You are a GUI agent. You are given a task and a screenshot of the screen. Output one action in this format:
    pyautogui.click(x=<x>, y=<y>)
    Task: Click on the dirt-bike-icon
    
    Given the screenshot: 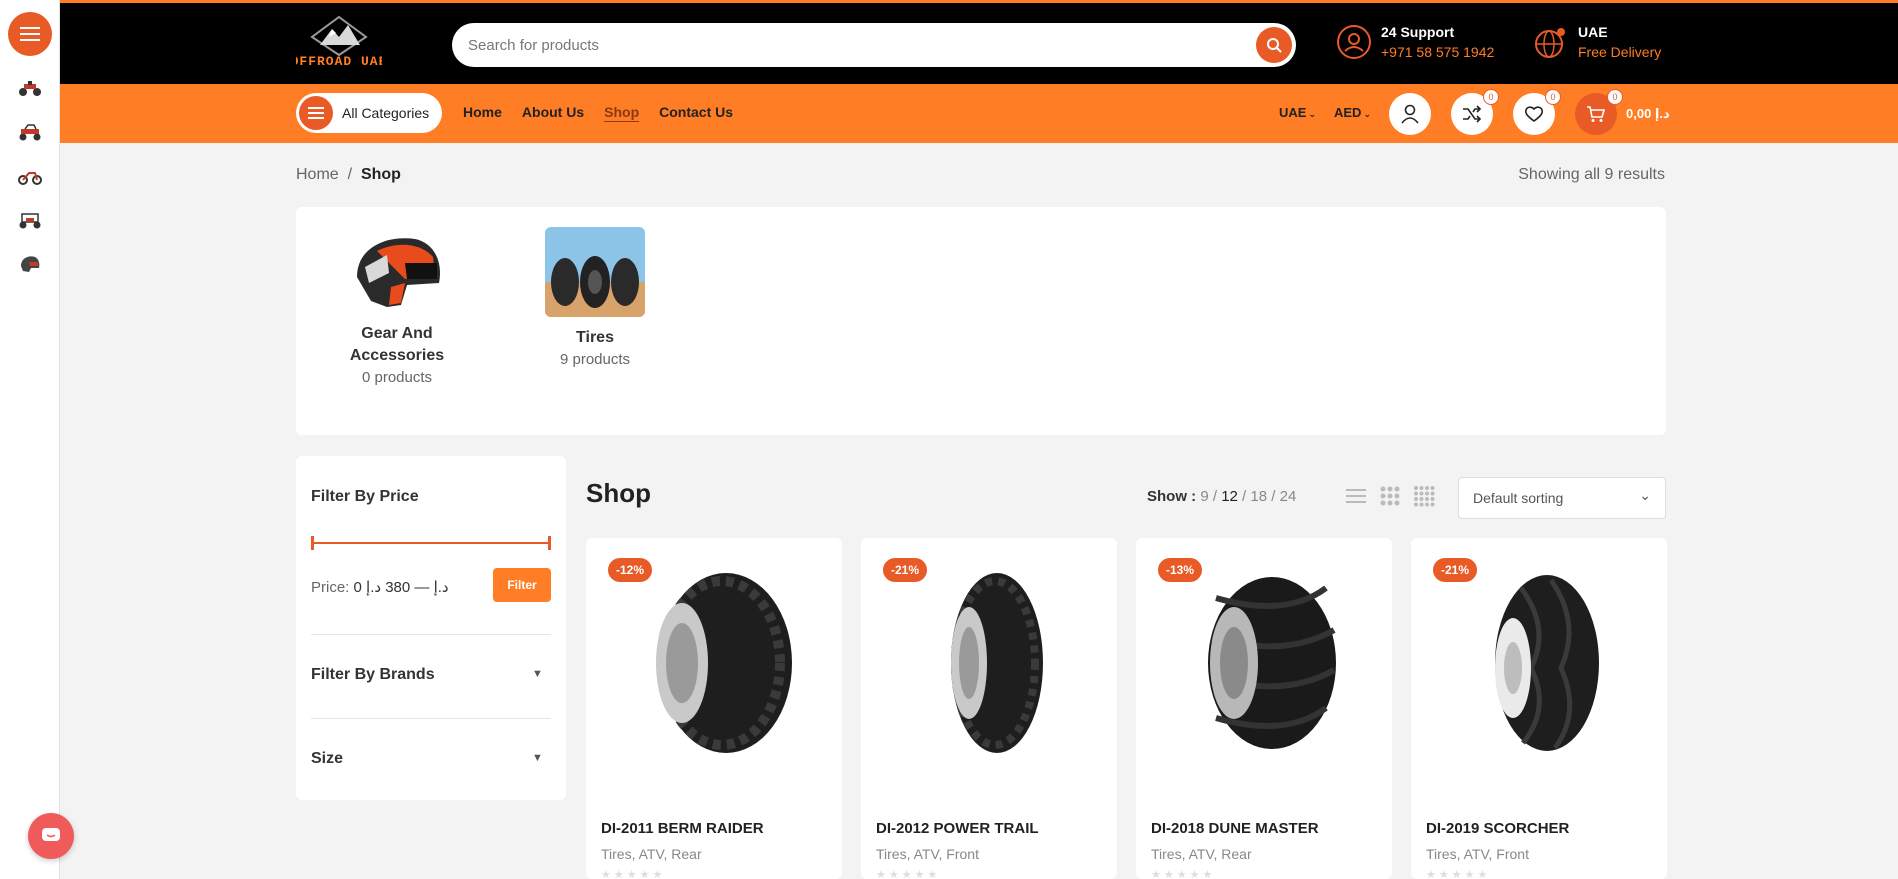 What is the action you would take?
    pyautogui.click(x=30, y=176)
    